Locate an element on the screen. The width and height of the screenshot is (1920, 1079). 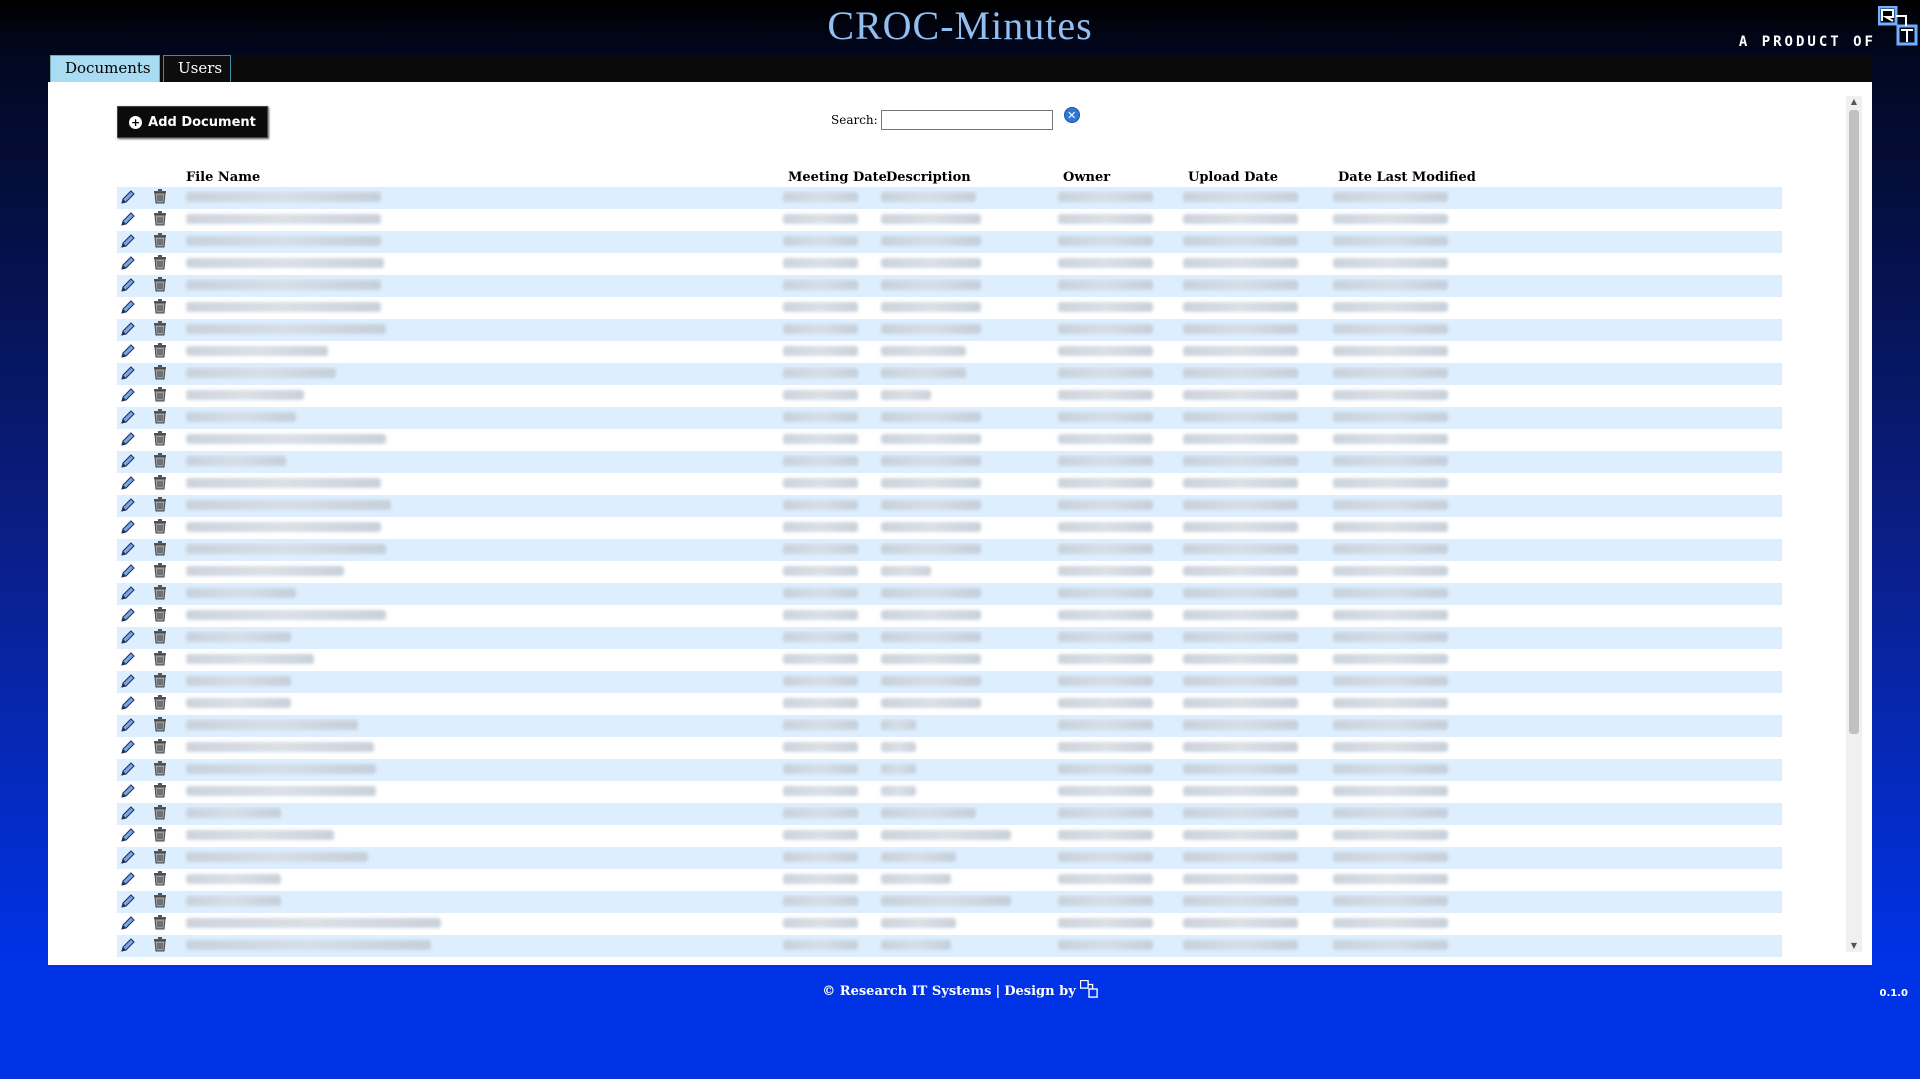
column-meeting-date: Meeting Date is located at coordinates (837, 177).